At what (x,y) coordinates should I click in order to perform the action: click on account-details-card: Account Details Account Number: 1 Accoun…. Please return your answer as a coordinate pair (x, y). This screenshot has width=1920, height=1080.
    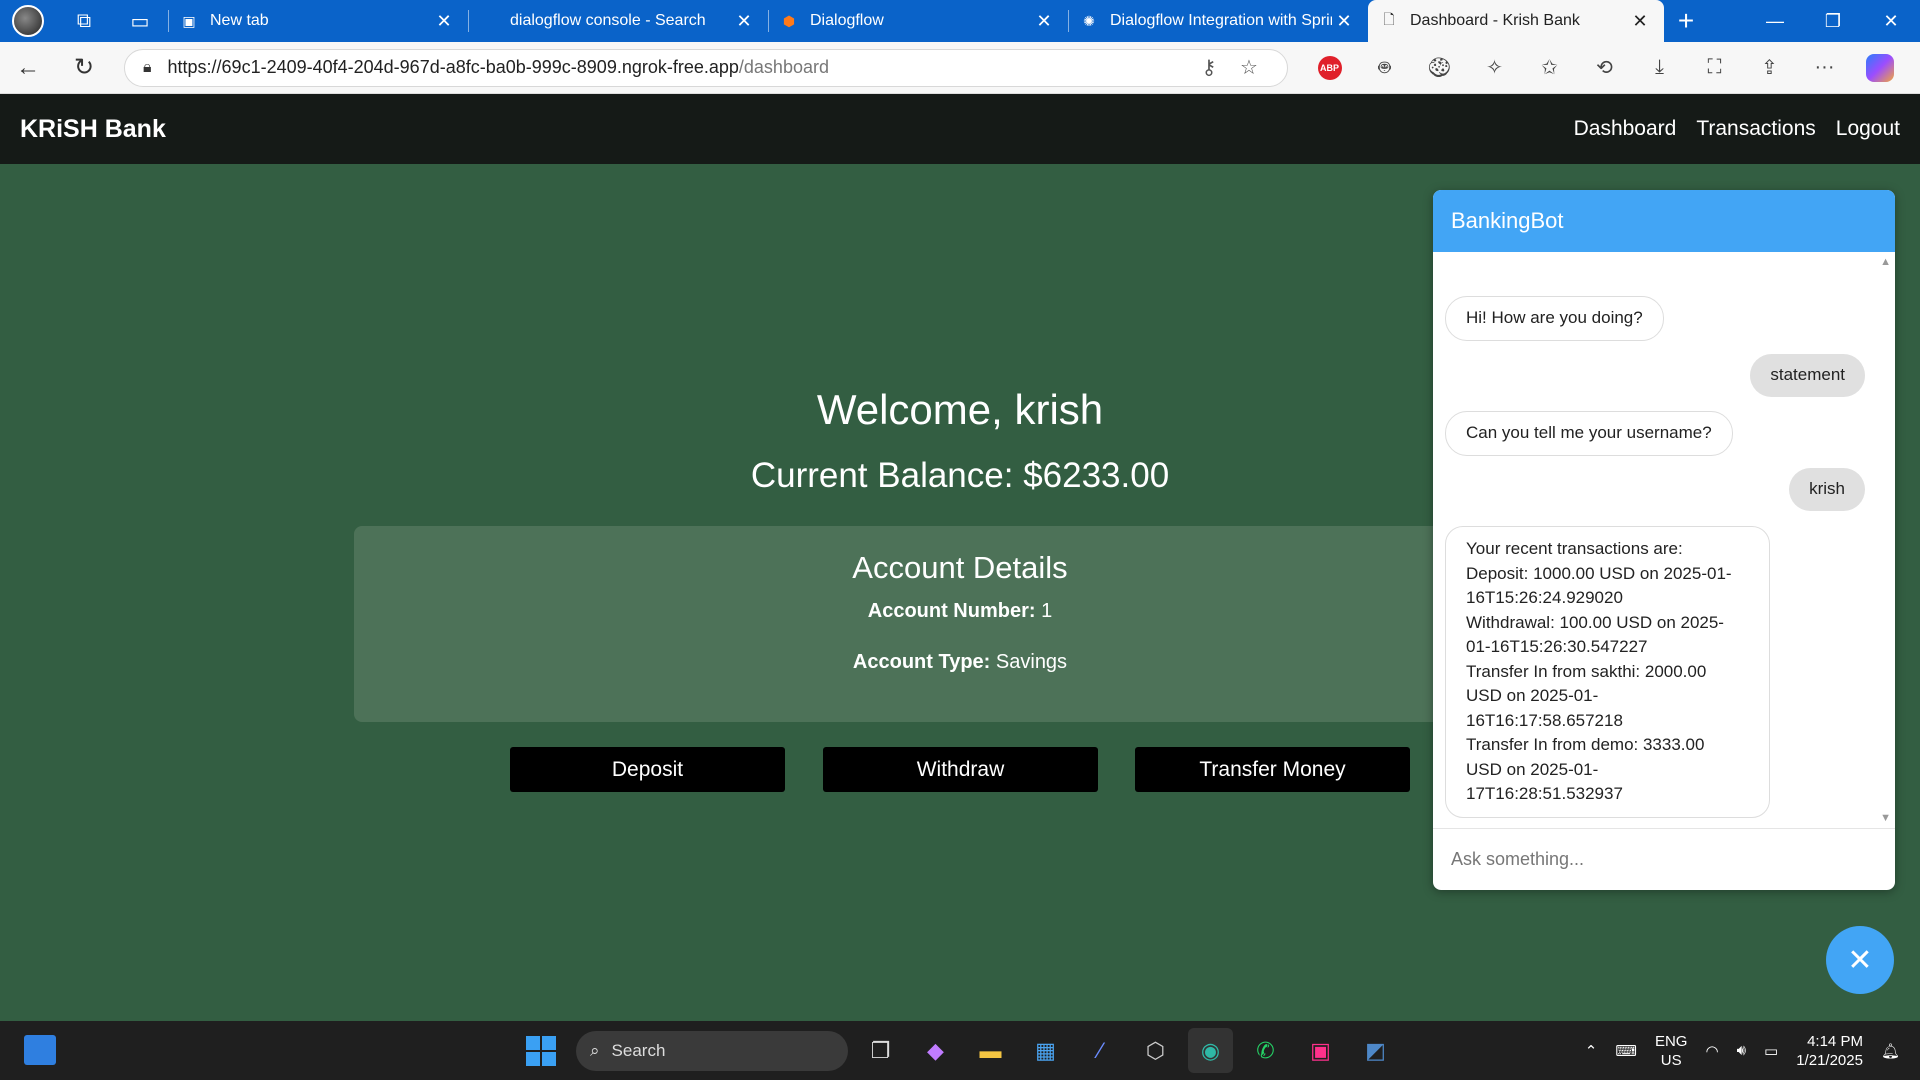
    Looking at the image, I should click on (960, 624).